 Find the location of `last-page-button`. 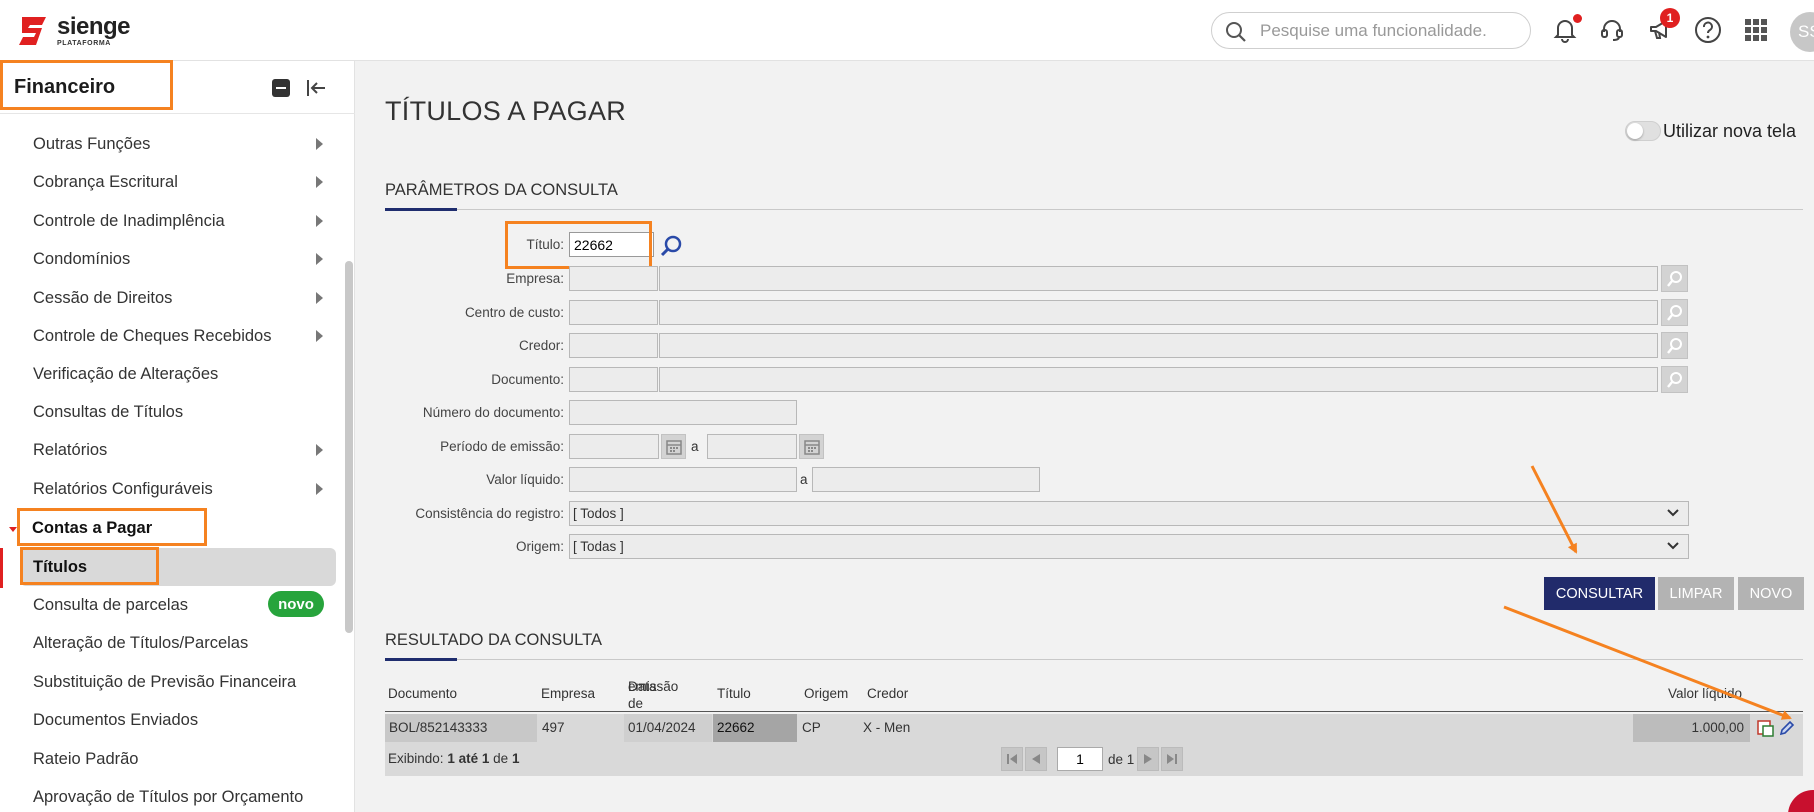

last-page-button is located at coordinates (1172, 759).